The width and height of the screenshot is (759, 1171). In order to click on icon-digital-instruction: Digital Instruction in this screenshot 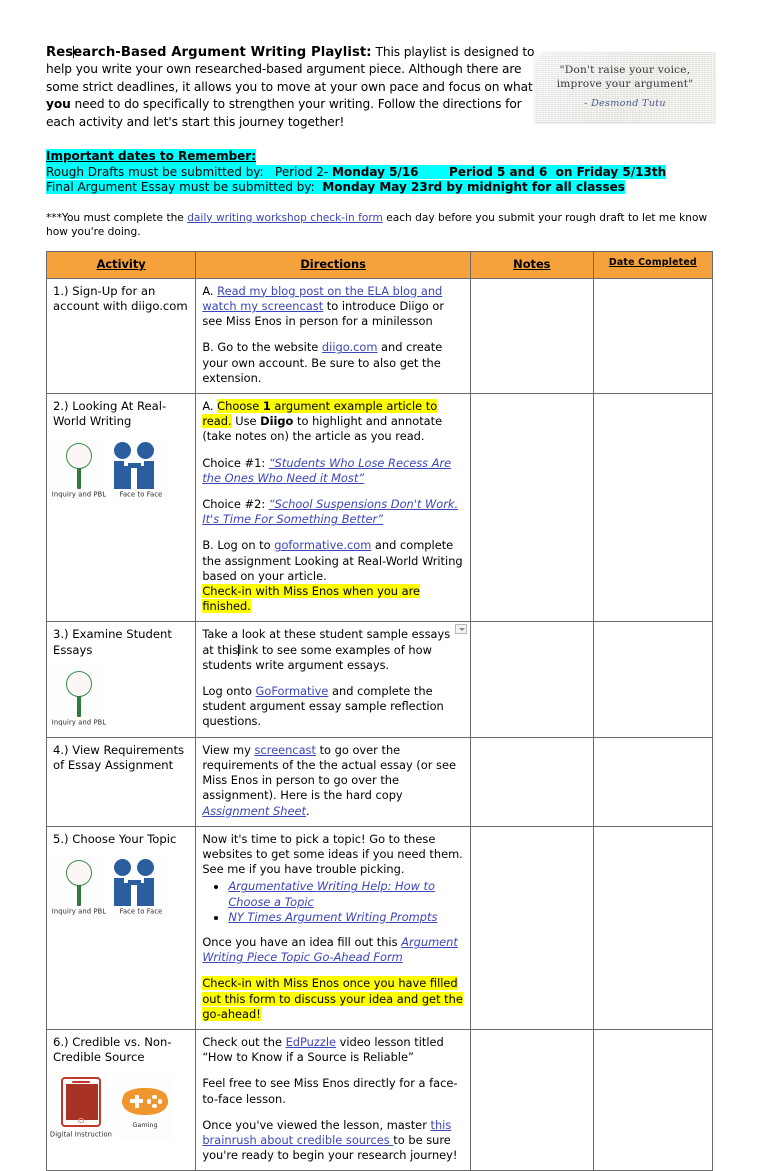, I will do `click(81, 1107)`.